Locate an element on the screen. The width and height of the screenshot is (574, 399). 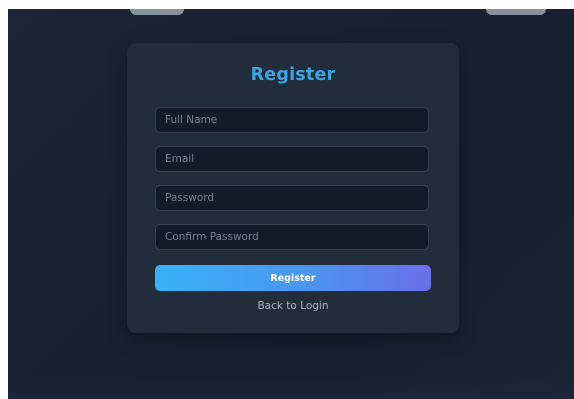
confirm-password-input is located at coordinates (292, 237).